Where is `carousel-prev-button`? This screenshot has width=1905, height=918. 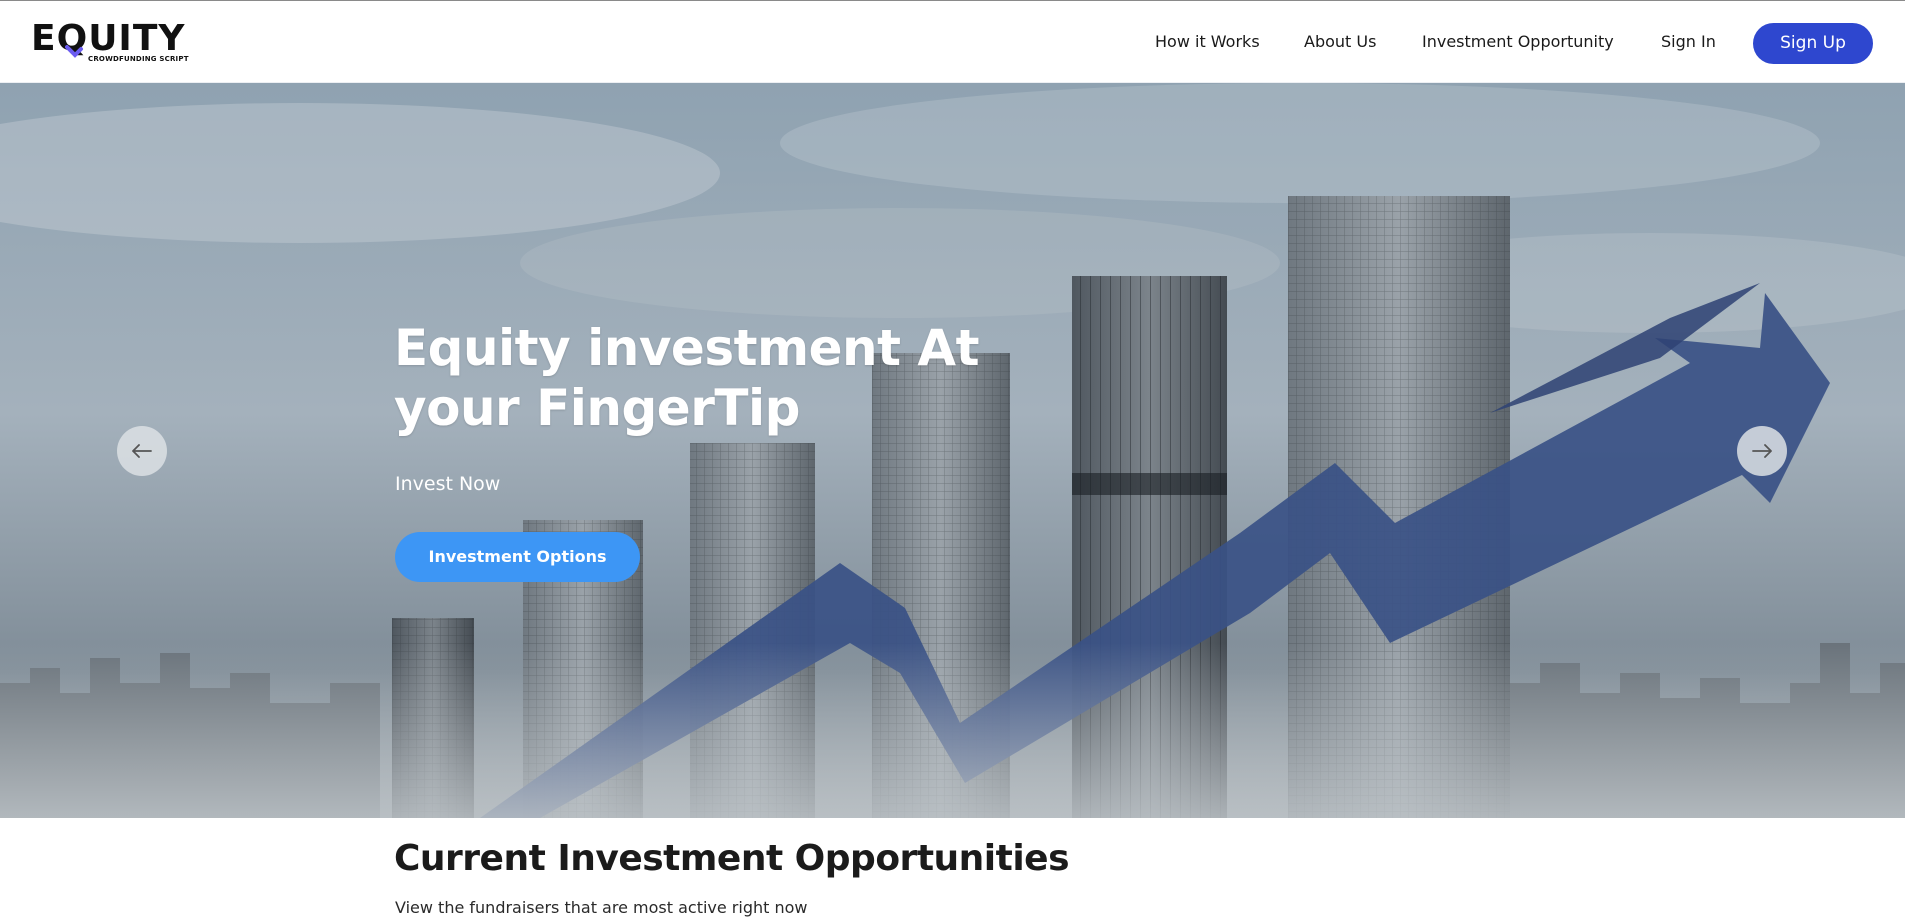 carousel-prev-button is located at coordinates (142, 451).